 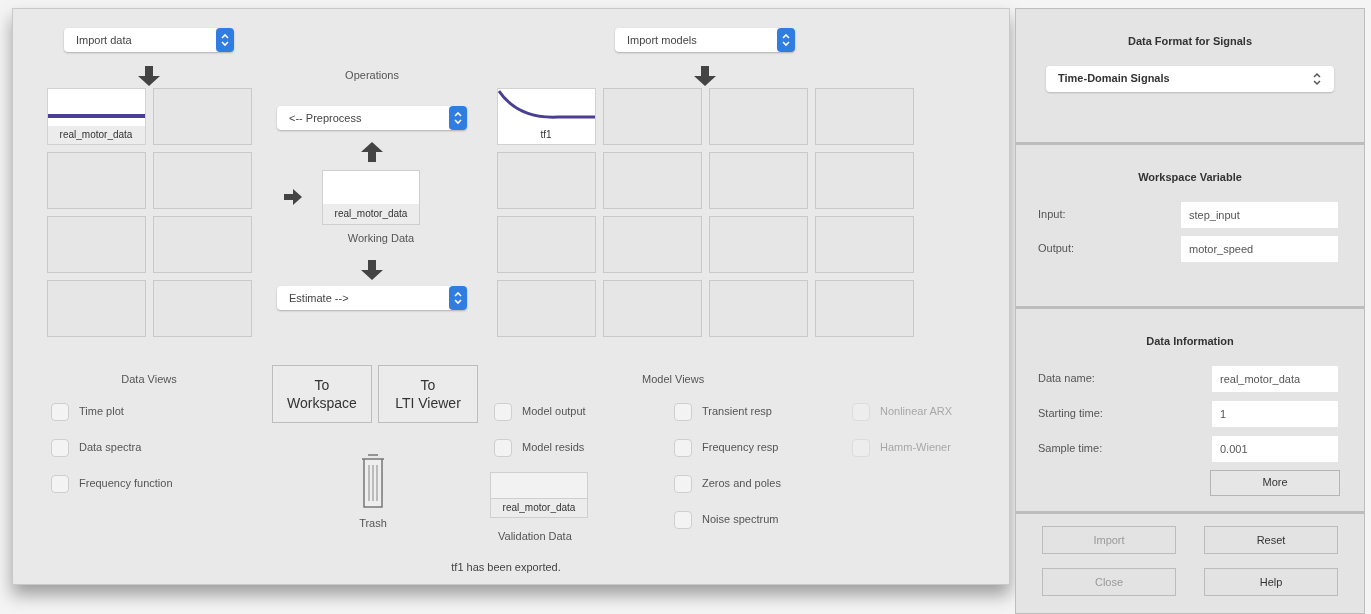 I want to click on right-arrow-icon, so click(x=293, y=197).